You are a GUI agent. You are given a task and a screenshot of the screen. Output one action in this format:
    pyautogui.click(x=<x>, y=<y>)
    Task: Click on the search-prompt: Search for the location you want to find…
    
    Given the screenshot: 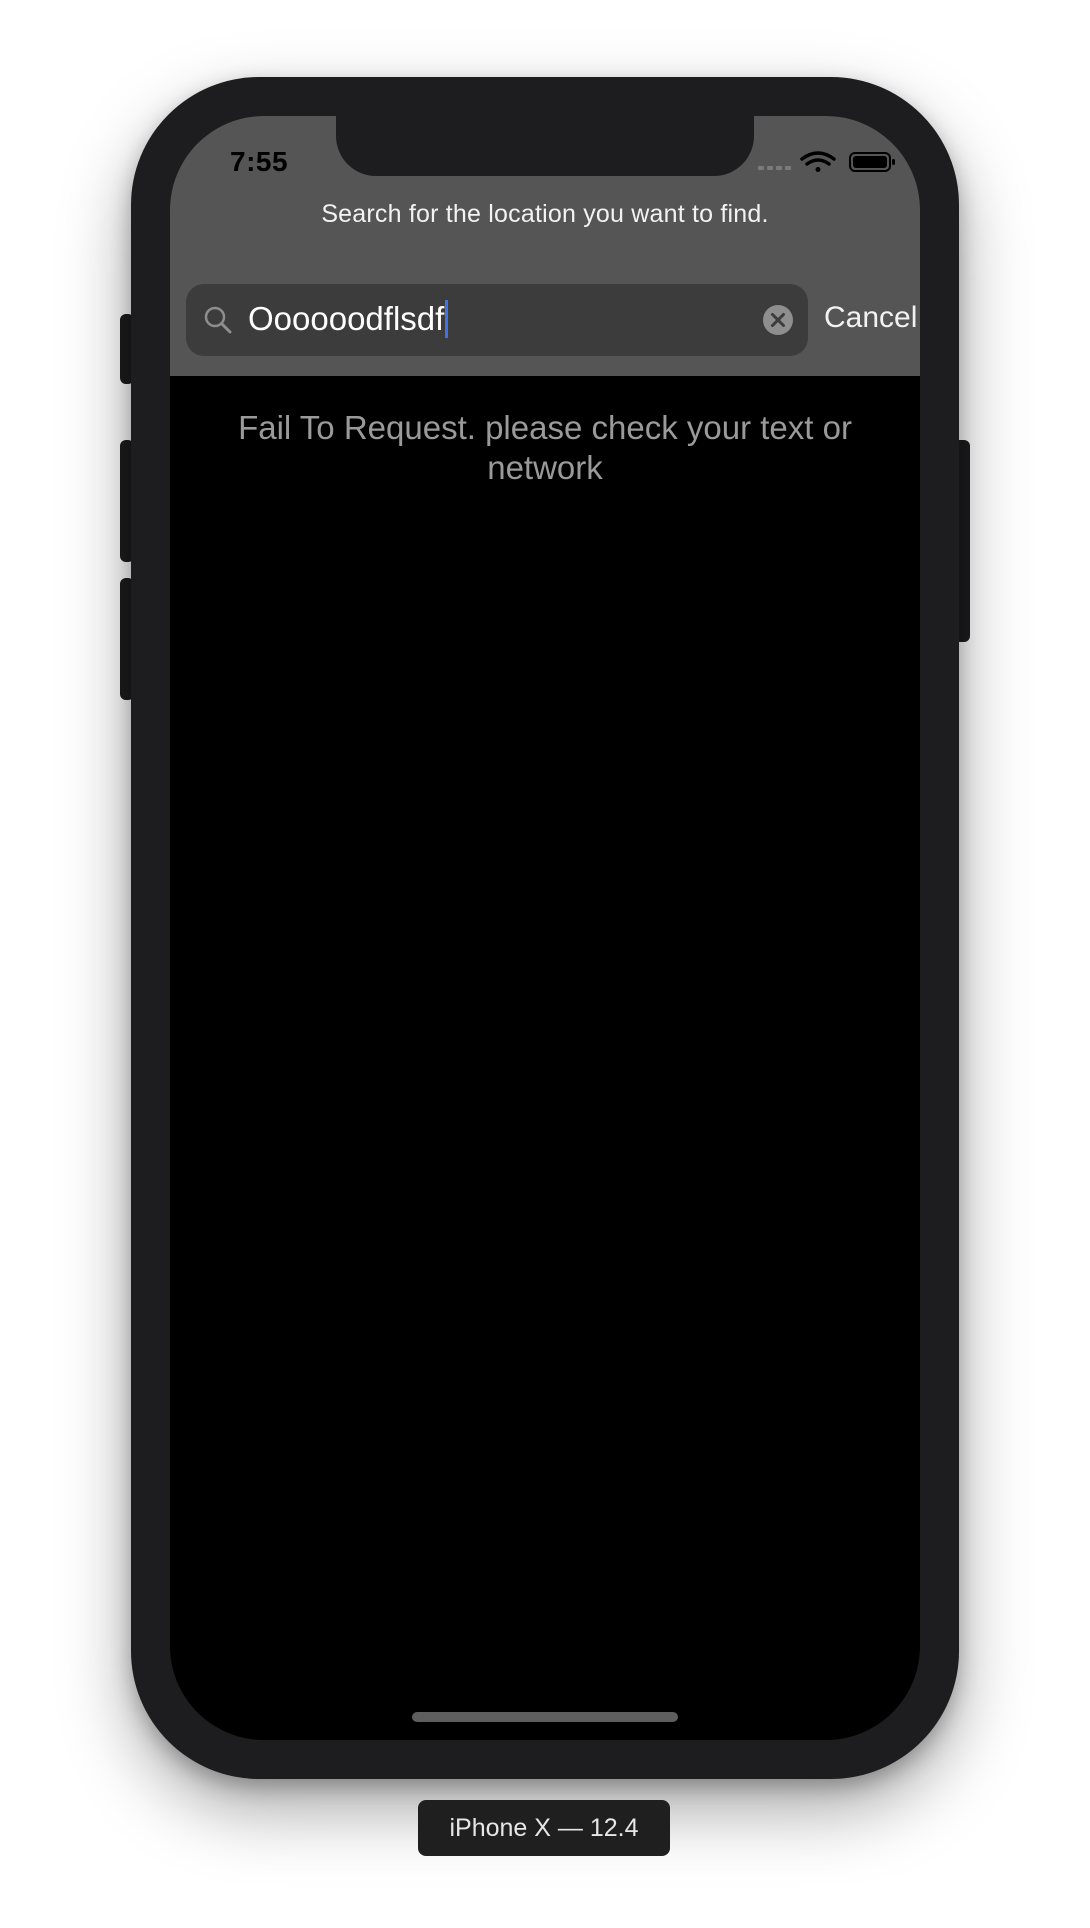 What is the action you would take?
    pyautogui.click(x=545, y=214)
    